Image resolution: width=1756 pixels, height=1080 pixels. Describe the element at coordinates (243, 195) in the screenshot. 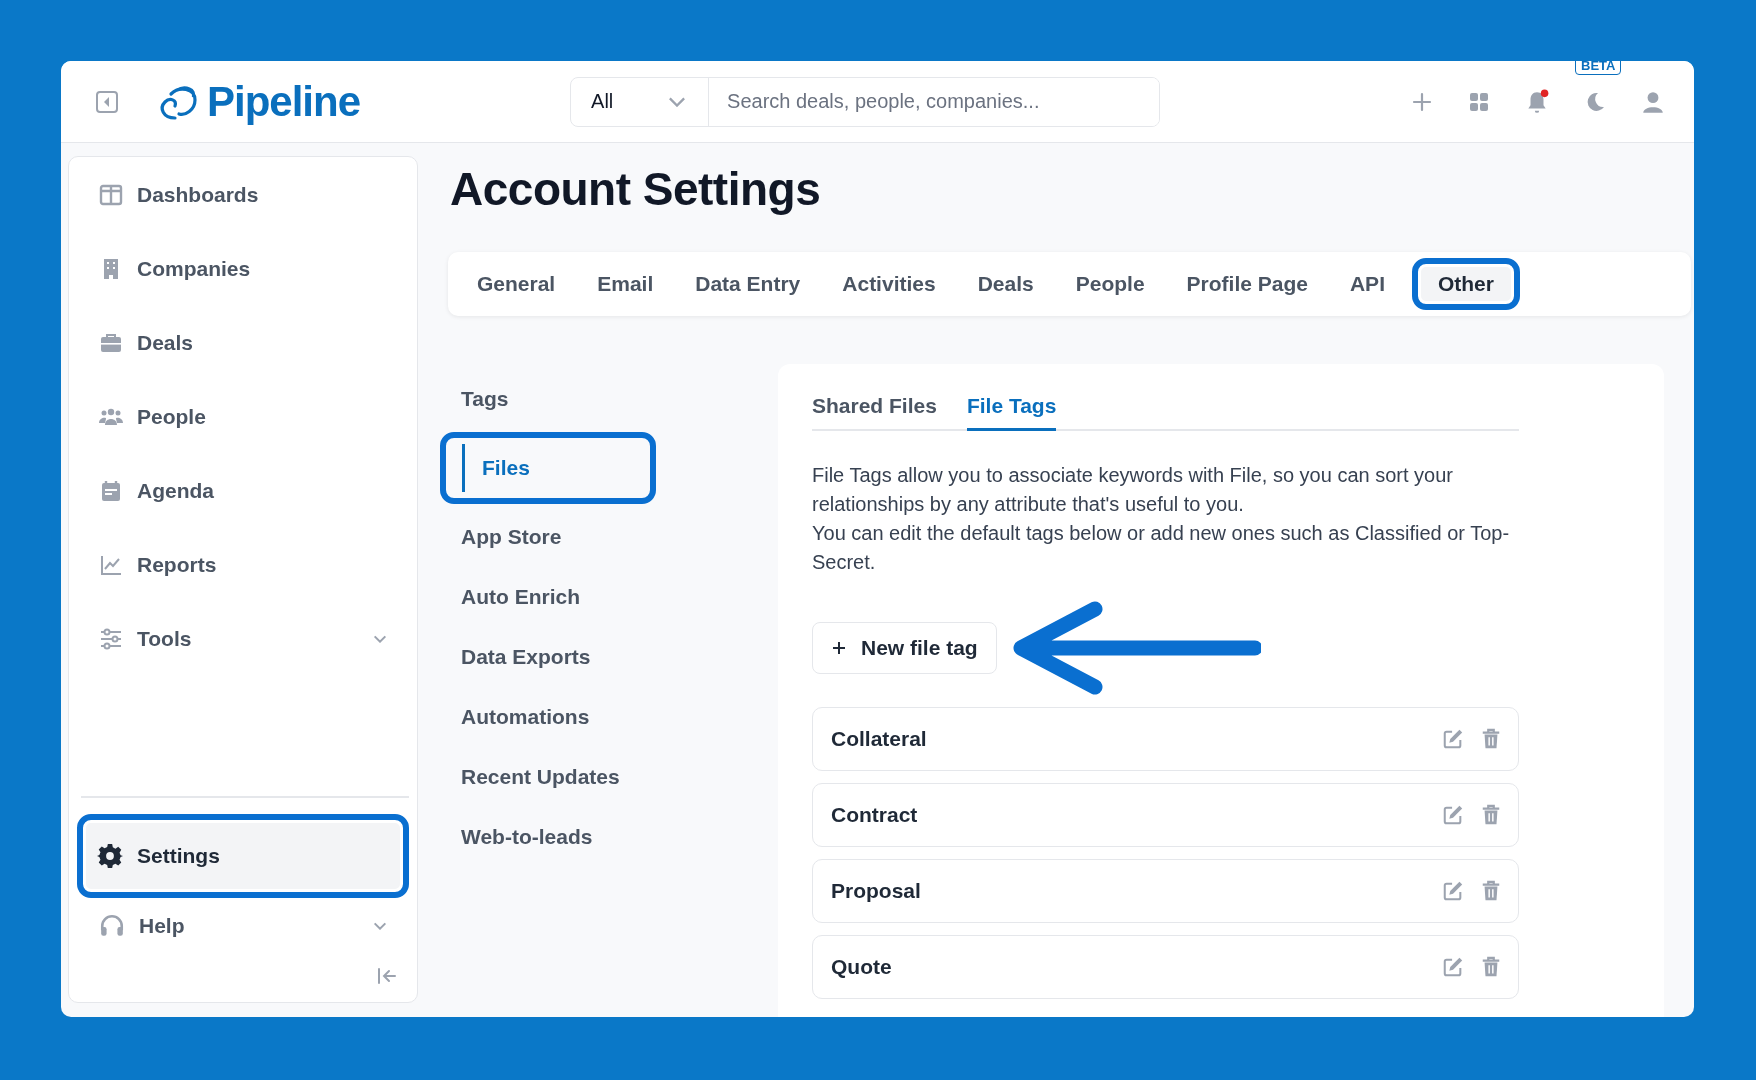

I see `sidebar-item: Dashboards` at that location.